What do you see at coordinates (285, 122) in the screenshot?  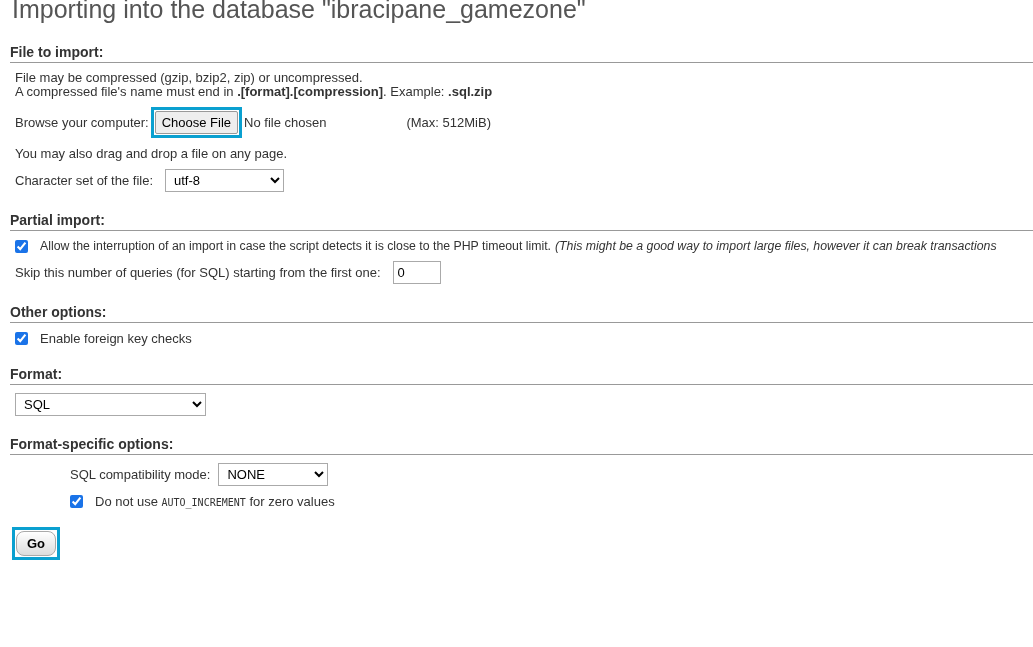 I see `file-status: No file chosen` at bounding box center [285, 122].